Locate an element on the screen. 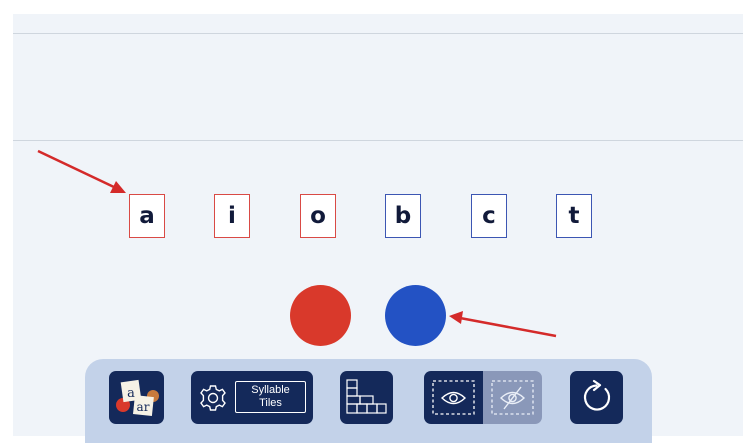 The height and width of the screenshot is (443, 743). letter-cards-icon: a ar is located at coordinates (137, 397).